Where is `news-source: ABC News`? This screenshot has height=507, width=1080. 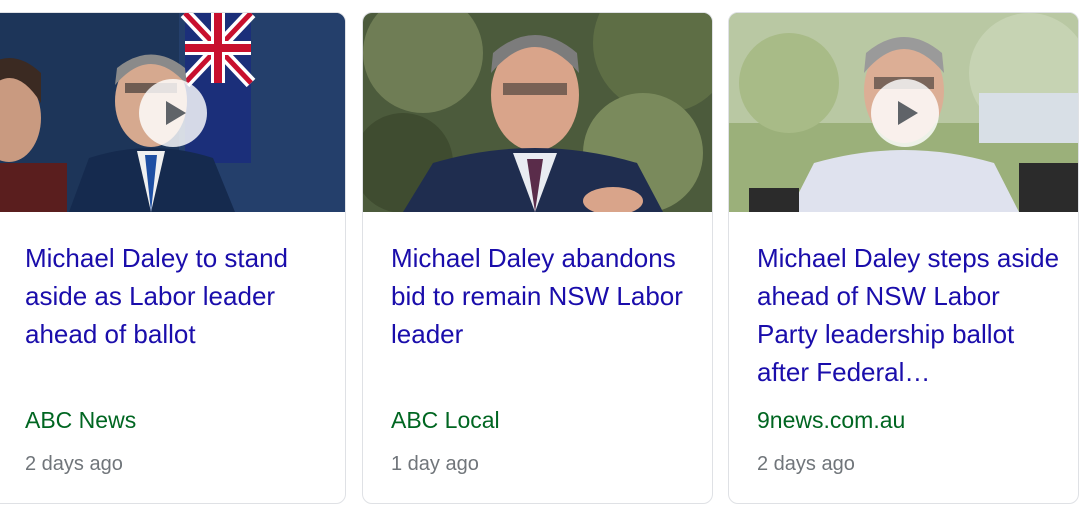
news-source: ABC News is located at coordinates (81, 420).